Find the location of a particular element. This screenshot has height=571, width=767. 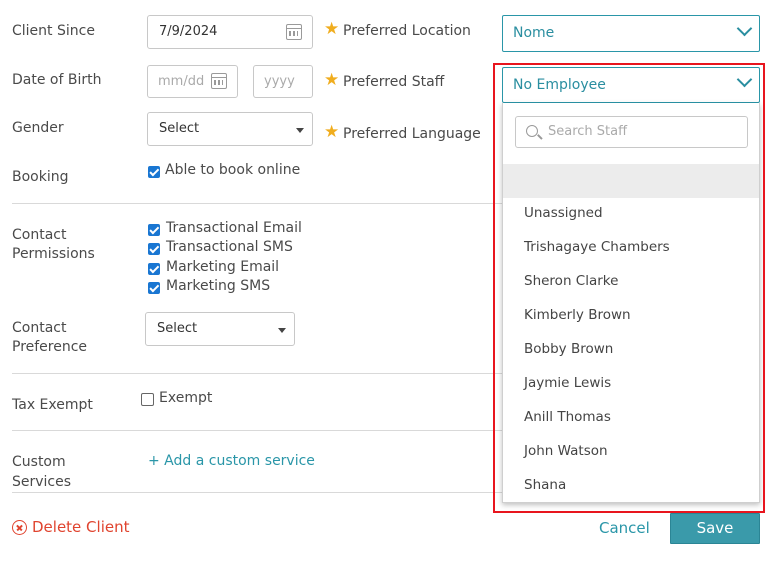

chevron-down-icon is located at coordinates (744, 28).